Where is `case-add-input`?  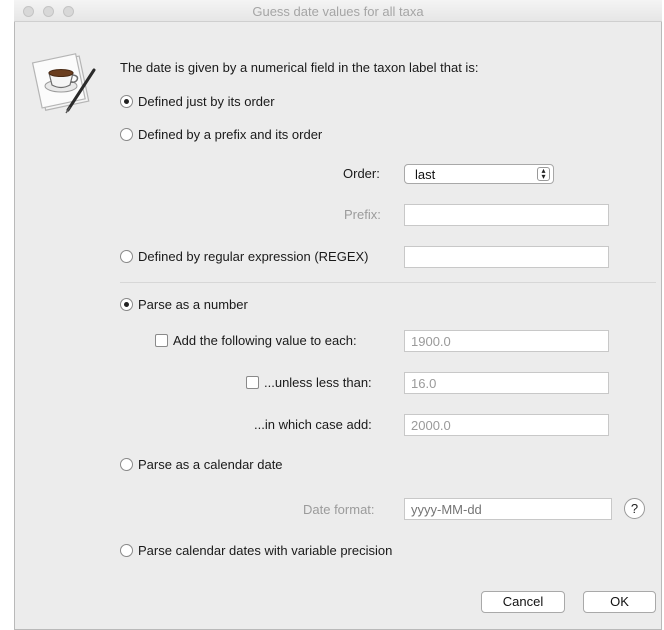
case-add-input is located at coordinates (506, 425).